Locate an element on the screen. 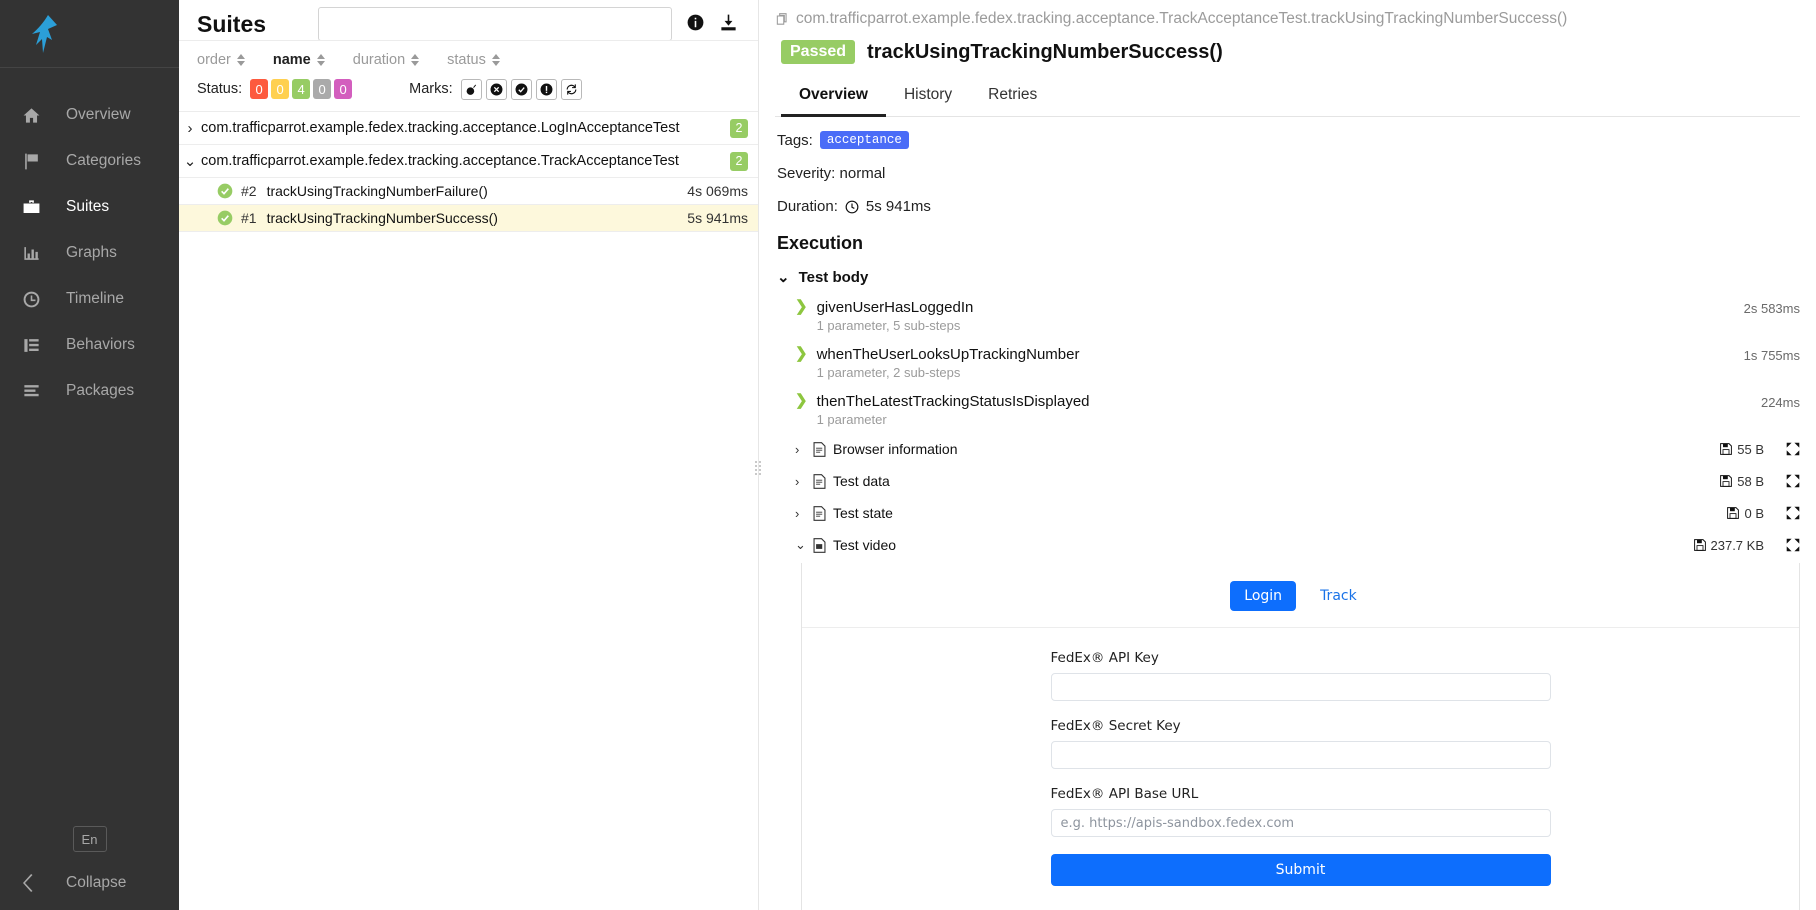 The width and height of the screenshot is (1816, 910). tab-history: History is located at coordinates (928, 97).